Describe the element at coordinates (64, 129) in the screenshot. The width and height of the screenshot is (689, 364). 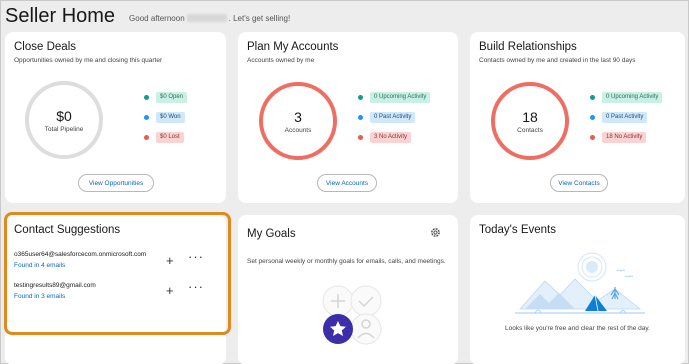
I see `ring-label: Total Pipeline` at that location.